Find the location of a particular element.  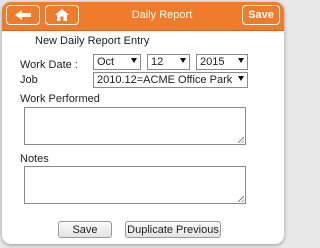

notes-label: Notes is located at coordinates (34, 159).